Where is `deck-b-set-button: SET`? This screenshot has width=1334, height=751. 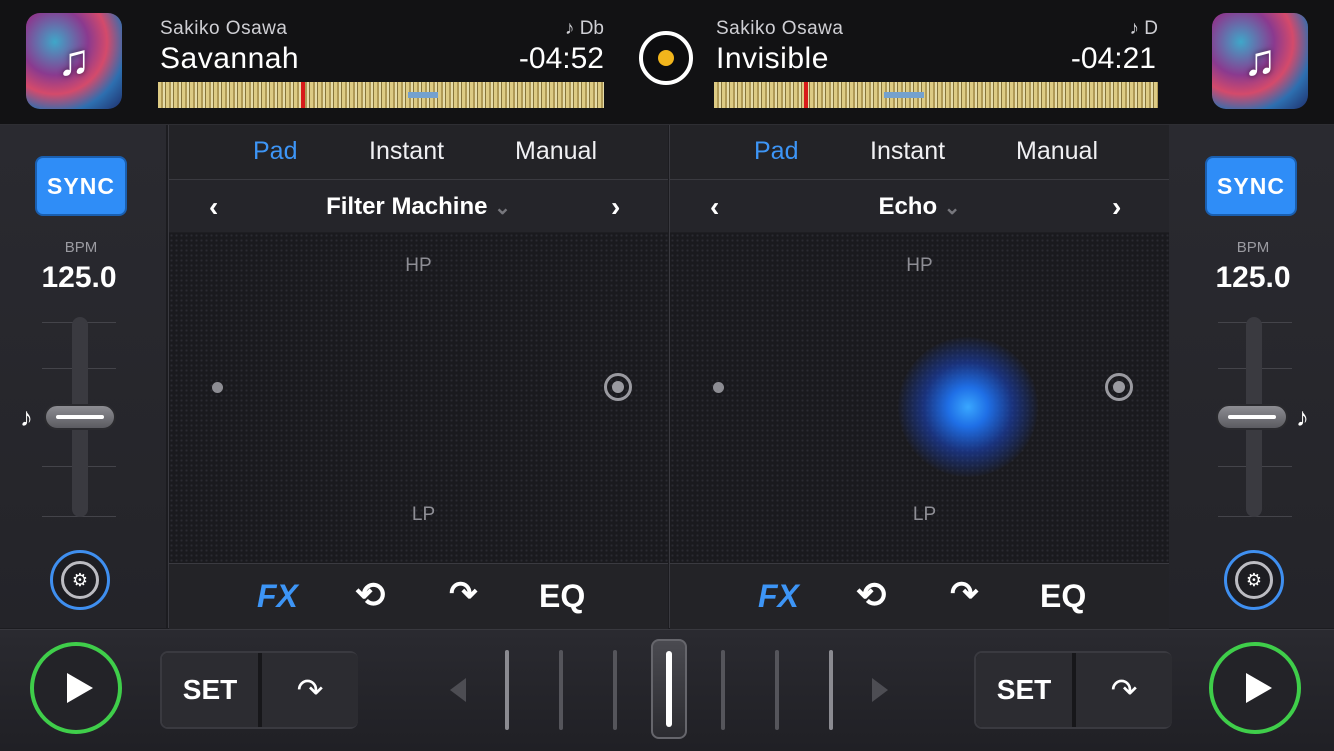 deck-b-set-button: SET is located at coordinates (1024, 690).